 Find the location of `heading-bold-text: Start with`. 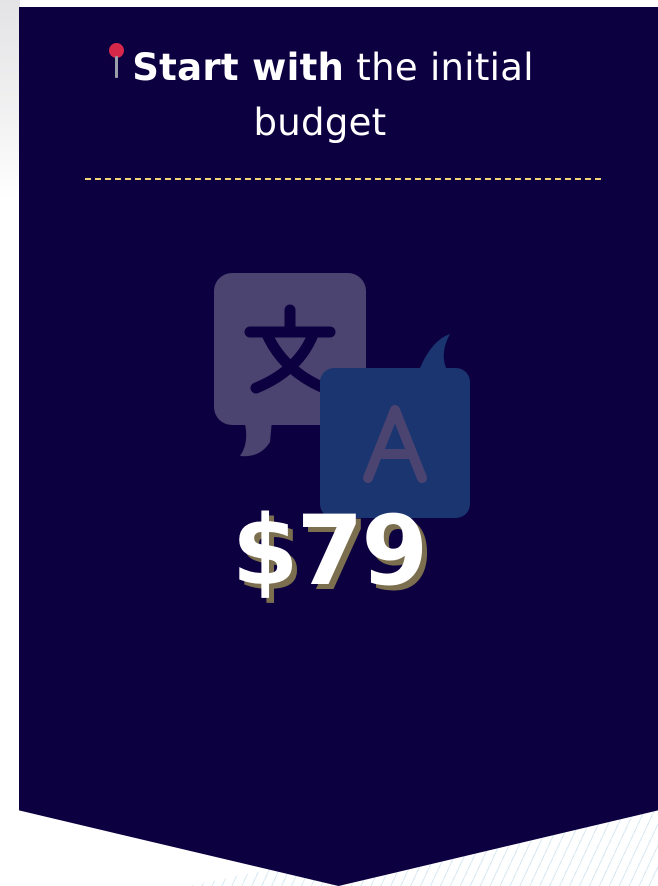

heading-bold-text: Start with is located at coordinates (238, 67).